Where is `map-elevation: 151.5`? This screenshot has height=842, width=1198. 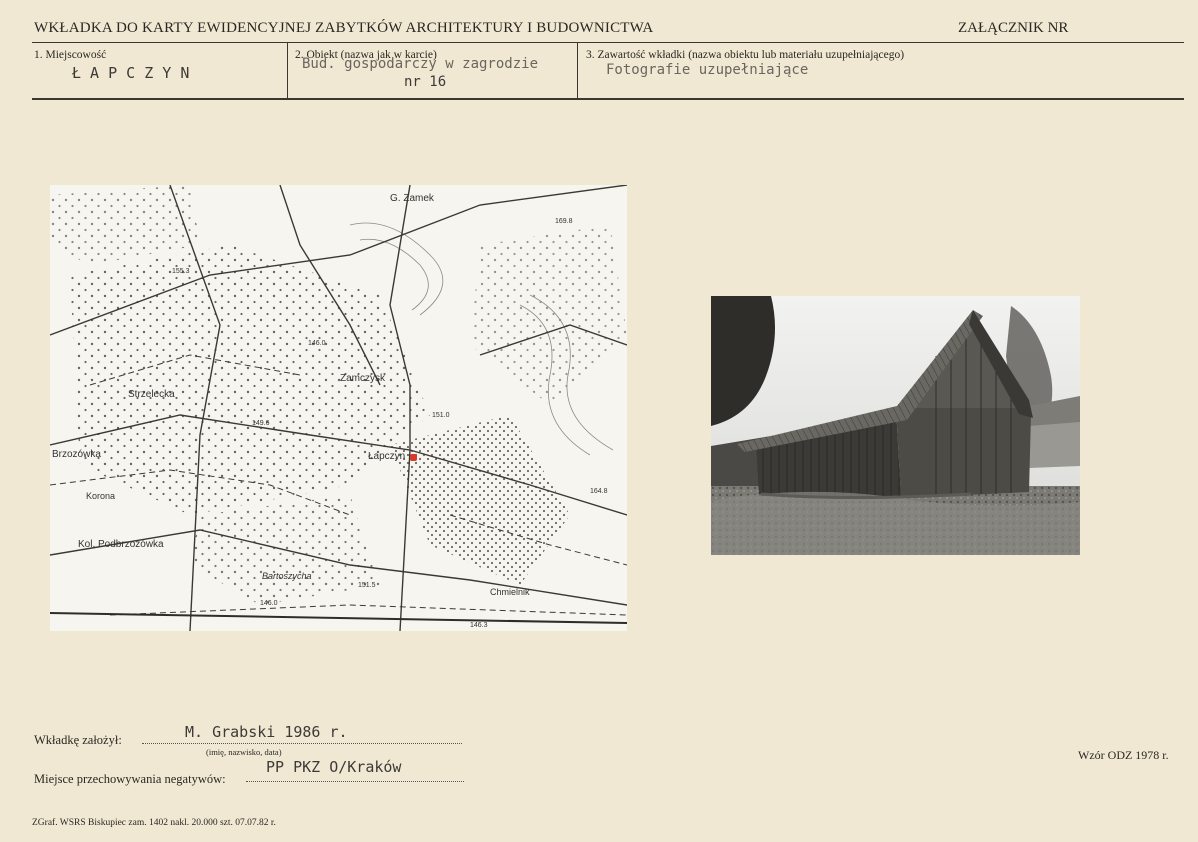 map-elevation: 151.5 is located at coordinates (367, 585).